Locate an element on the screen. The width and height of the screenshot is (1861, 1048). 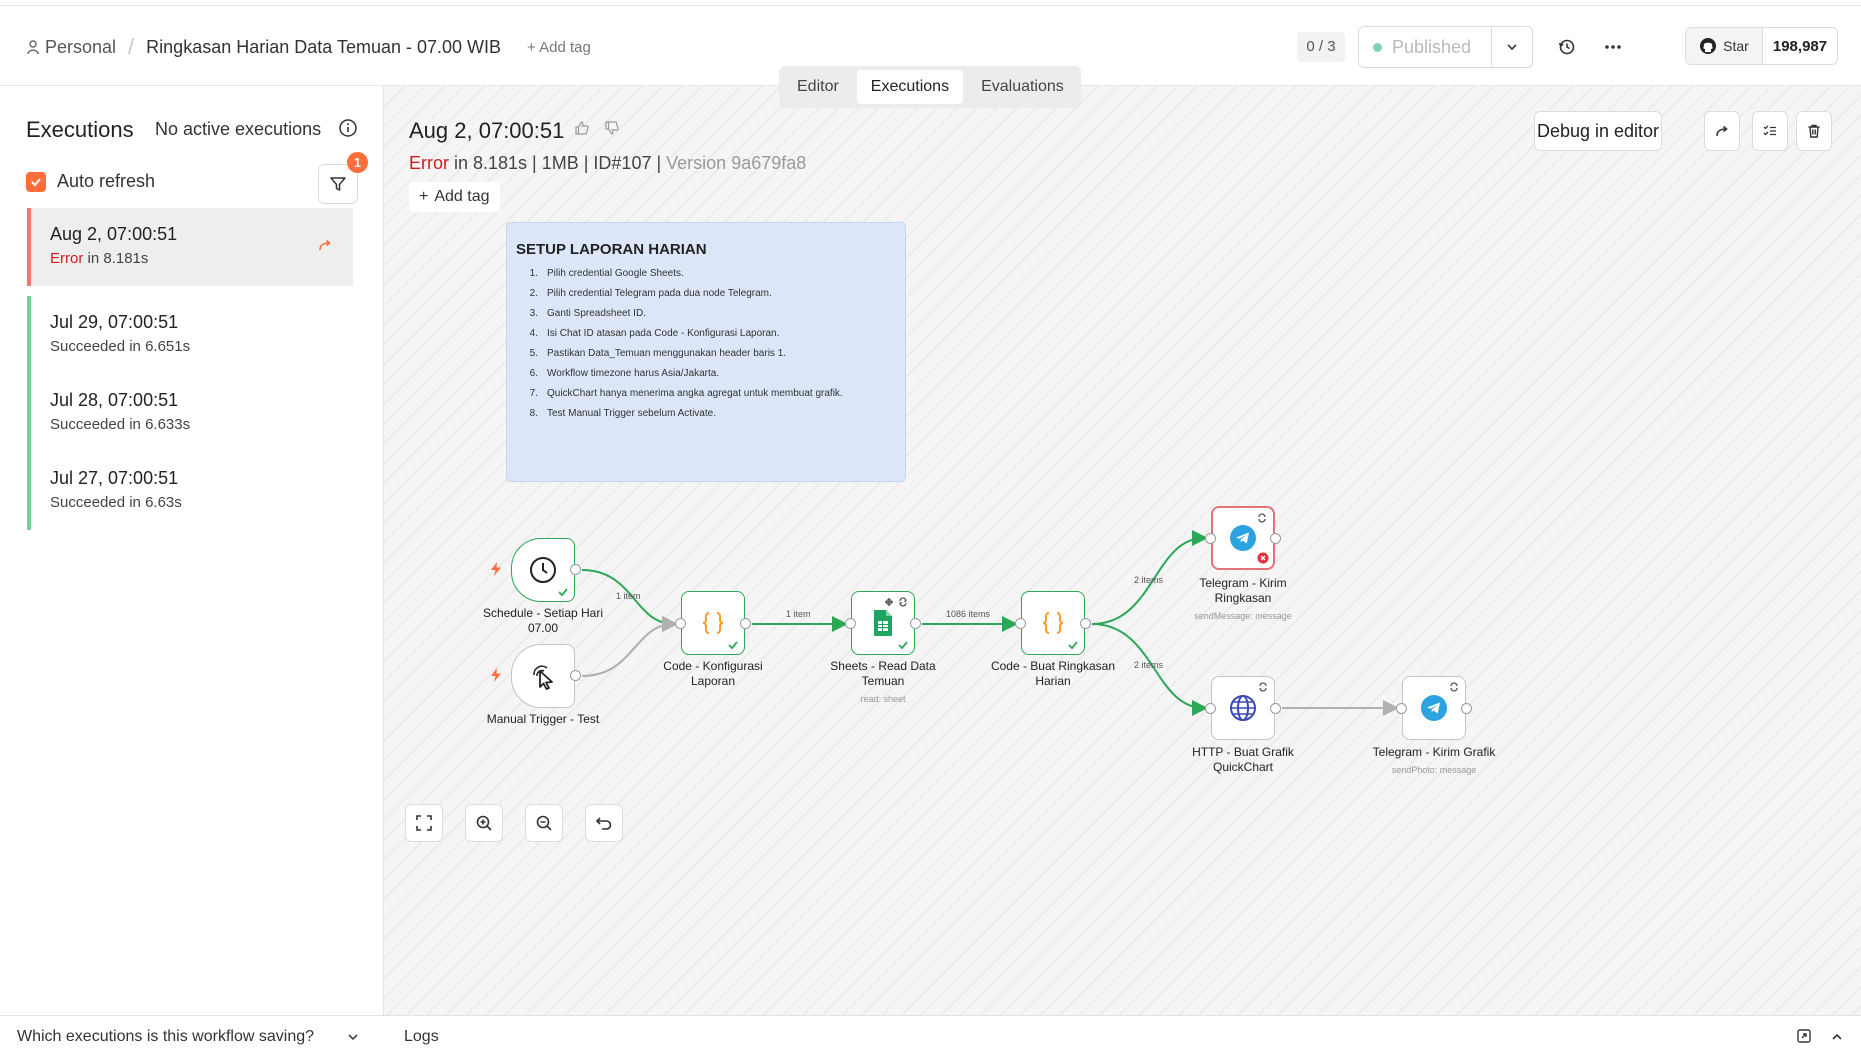
open-panel-icon is located at coordinates (1804, 1036).